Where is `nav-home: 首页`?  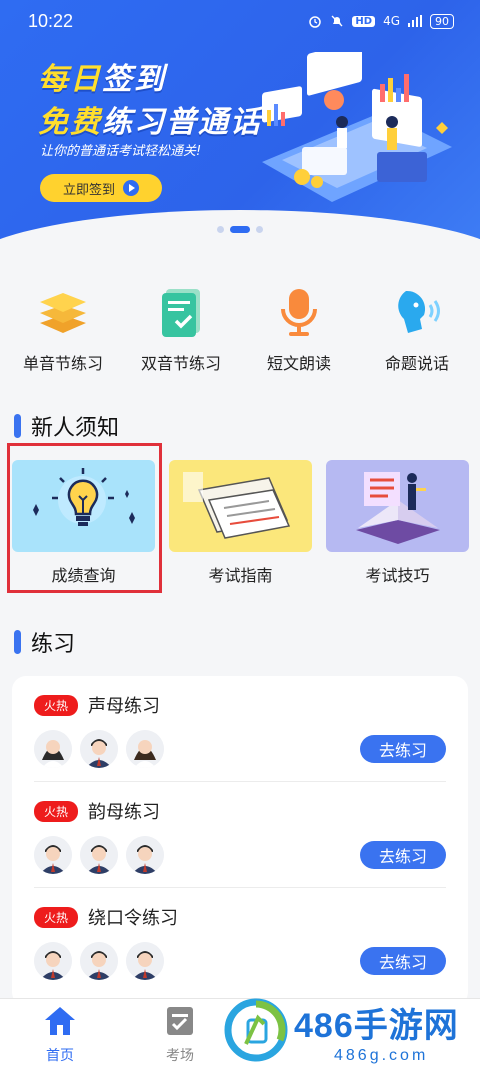 nav-home: 首页 is located at coordinates (60, 1035).